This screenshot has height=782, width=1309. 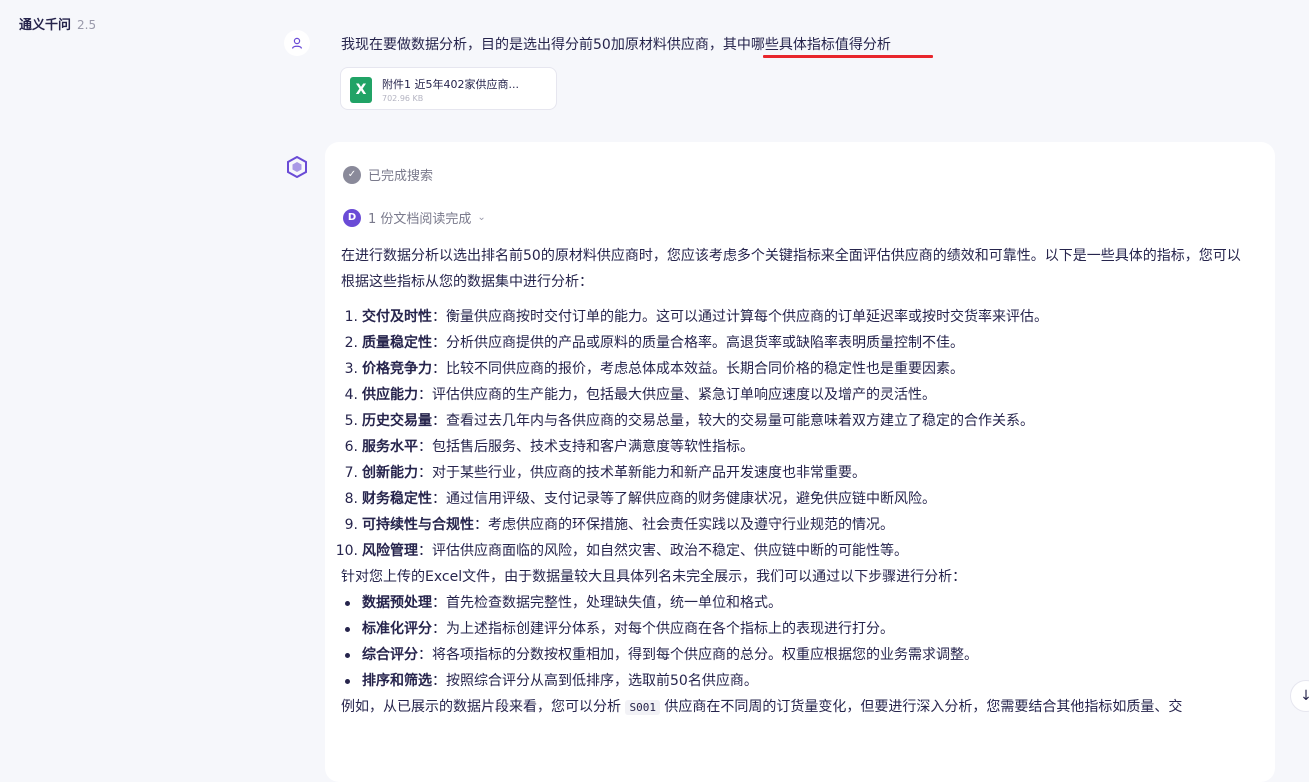 What do you see at coordinates (87, 25) in the screenshot?
I see `app-version: 2.5` at bounding box center [87, 25].